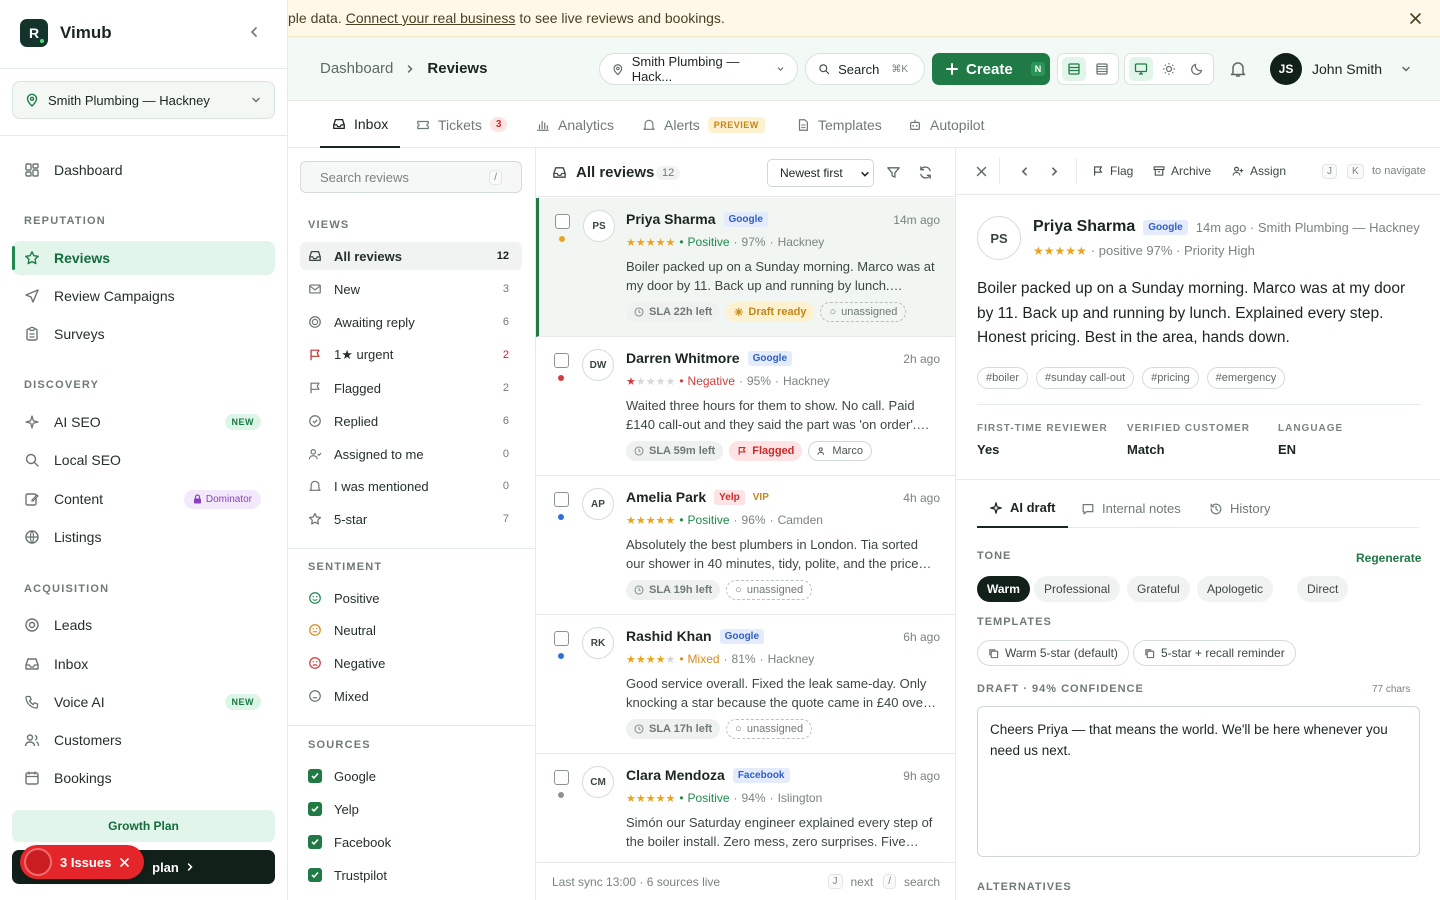 Image resolution: width=1440 pixels, height=900 pixels. Describe the element at coordinates (462, 124) in the screenshot. I see `tab-tickets: Tickets 3` at that location.